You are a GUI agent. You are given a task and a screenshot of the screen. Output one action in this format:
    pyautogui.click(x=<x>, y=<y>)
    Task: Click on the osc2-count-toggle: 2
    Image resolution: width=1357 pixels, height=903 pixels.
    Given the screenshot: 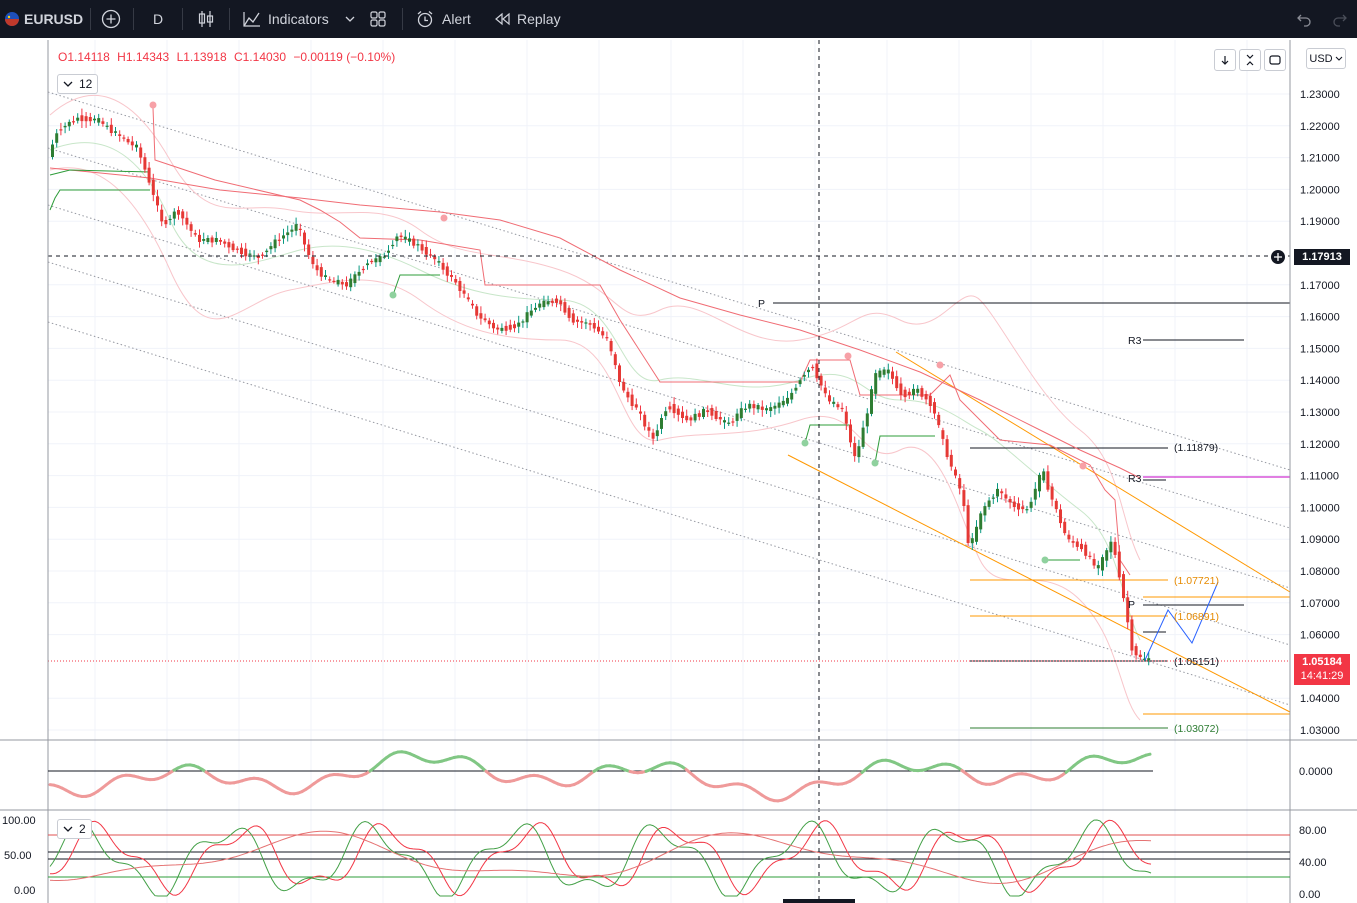 What is the action you would take?
    pyautogui.click(x=74, y=829)
    